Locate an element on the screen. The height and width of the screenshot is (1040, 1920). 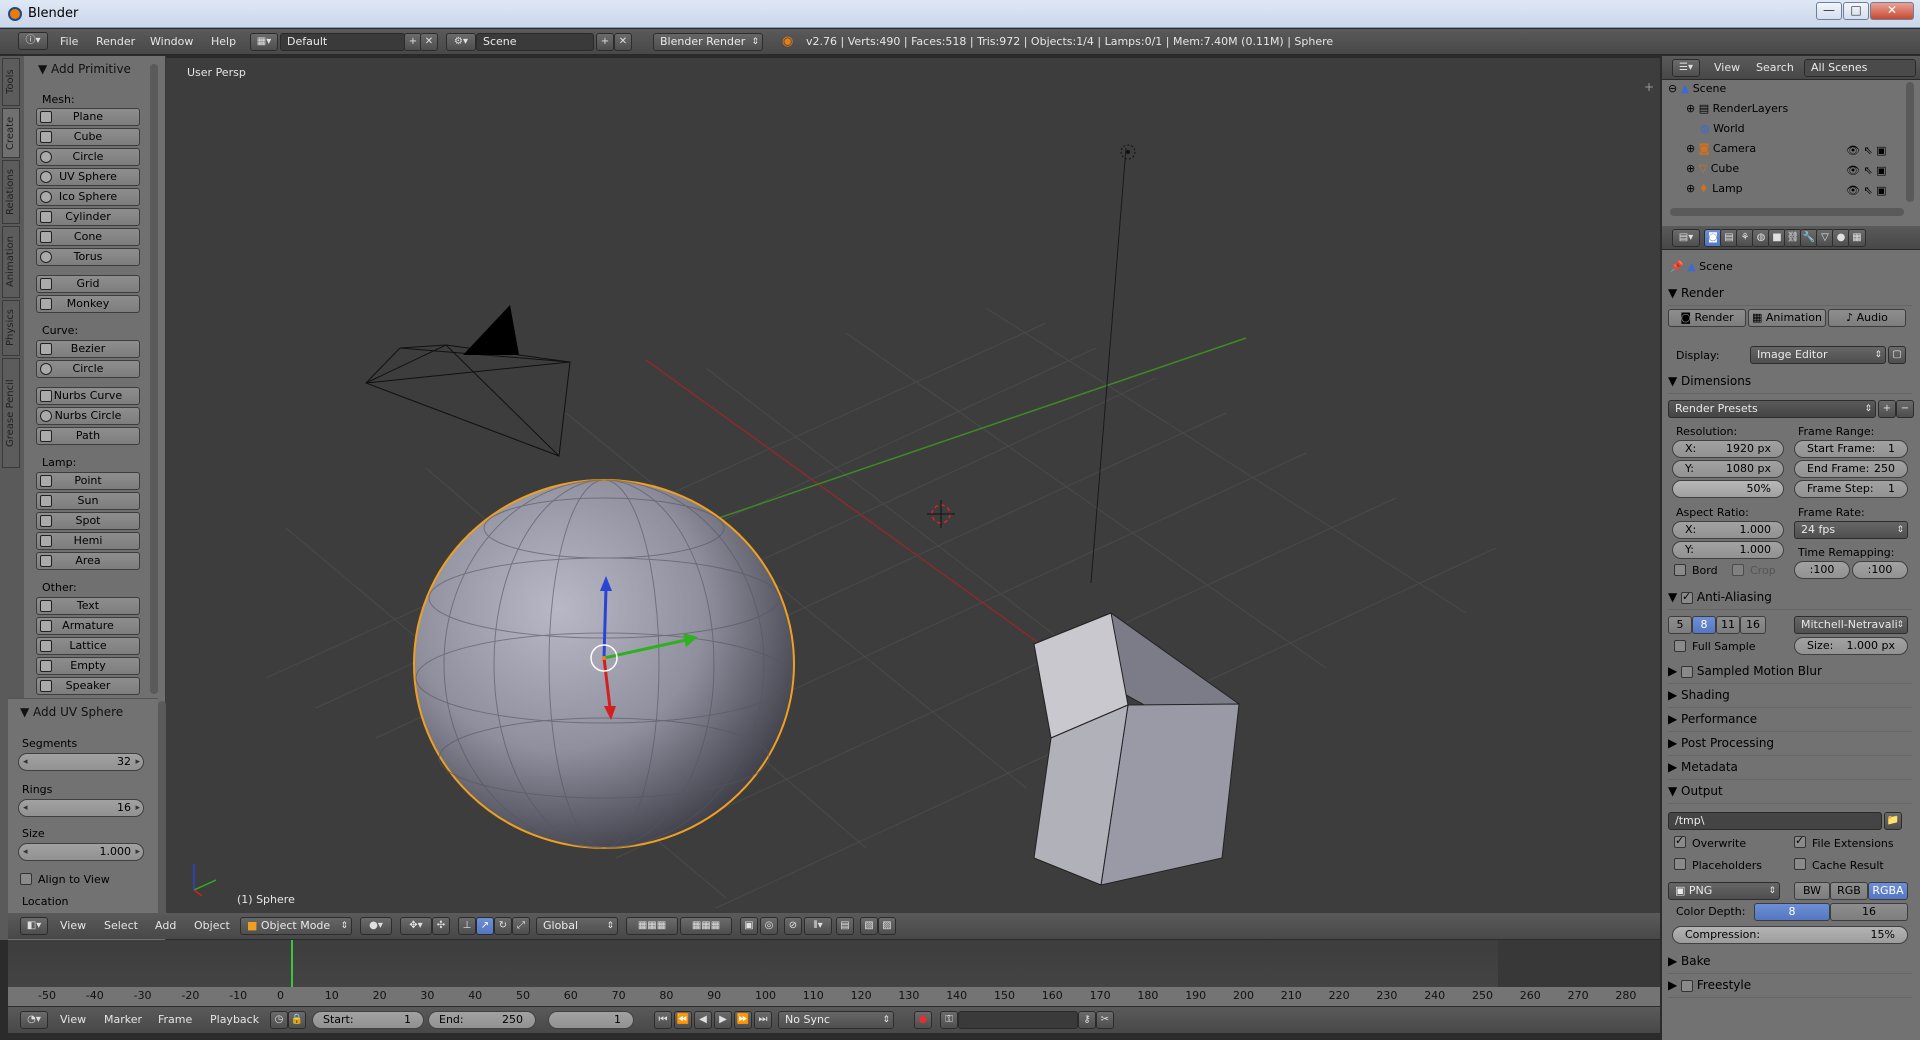
aa-samples-16: 16 is located at coordinates (1753, 625).